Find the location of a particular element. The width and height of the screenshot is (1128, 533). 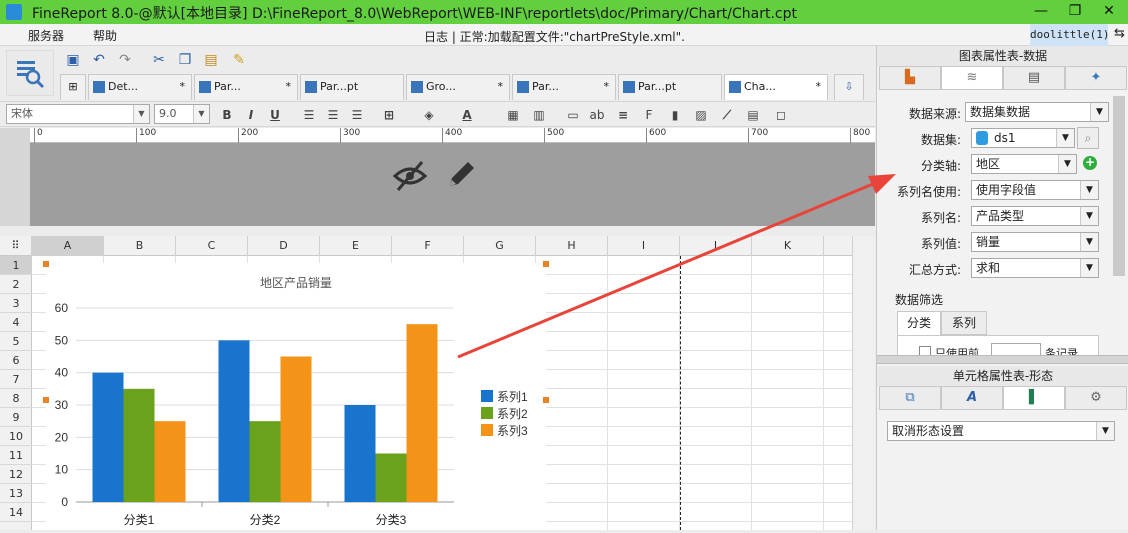

tab-cell-shape: ▌ is located at coordinates (1034, 398).